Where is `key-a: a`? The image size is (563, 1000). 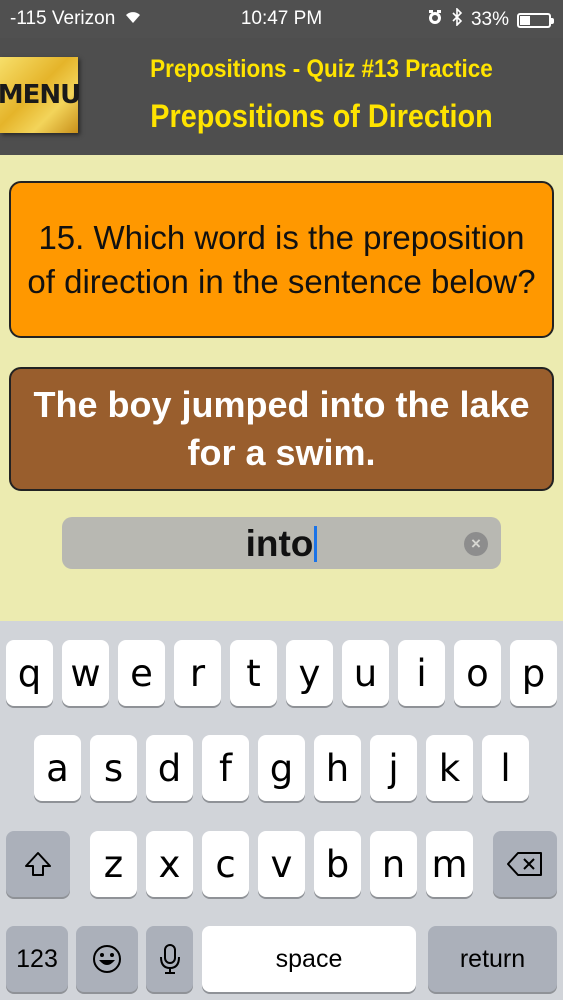 key-a: a is located at coordinates (57, 768).